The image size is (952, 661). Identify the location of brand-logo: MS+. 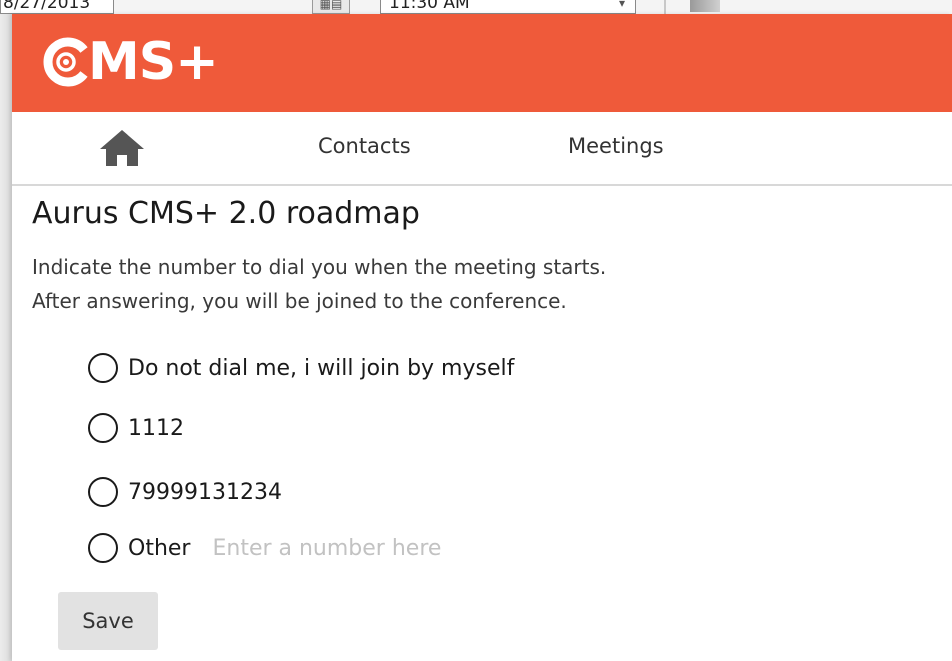
(129, 62).